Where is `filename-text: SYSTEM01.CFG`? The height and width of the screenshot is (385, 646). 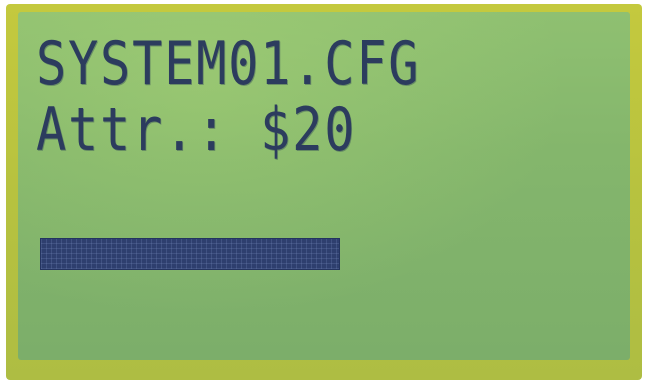 filename-text: SYSTEM01.CFG is located at coordinates (228, 64).